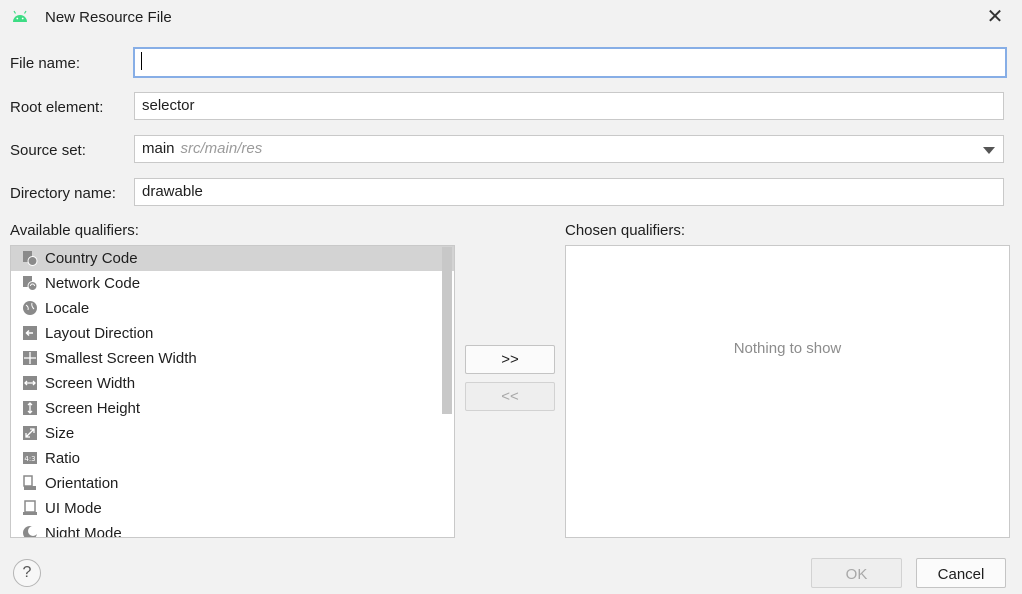 The height and width of the screenshot is (594, 1022). Describe the element at coordinates (45, 63) in the screenshot. I see `file-name-label: File name:` at that location.